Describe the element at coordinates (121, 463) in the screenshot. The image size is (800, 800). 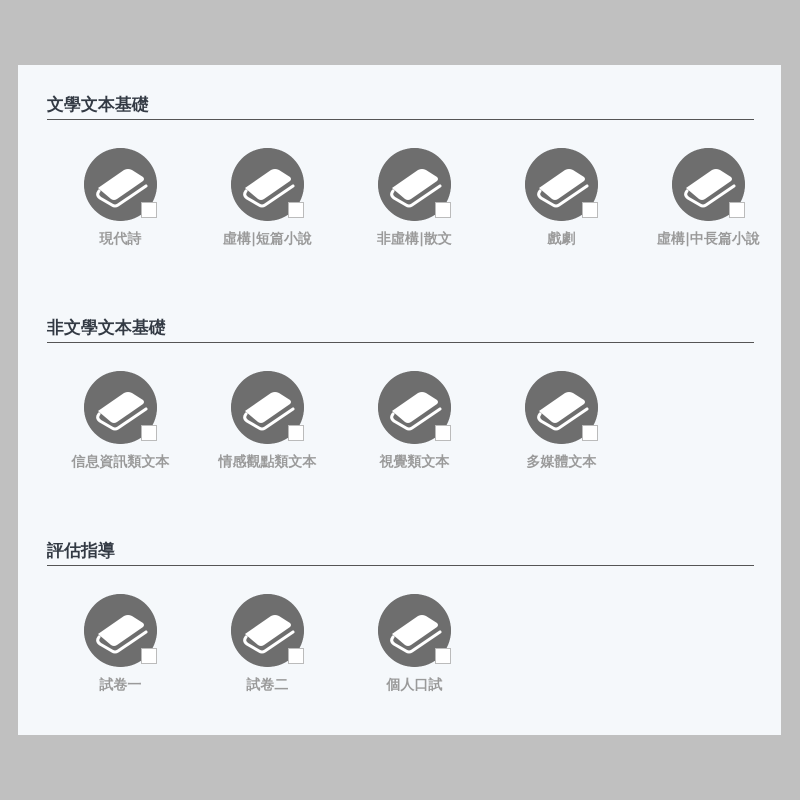
I see `item-label: 信息資訊類文本` at that location.